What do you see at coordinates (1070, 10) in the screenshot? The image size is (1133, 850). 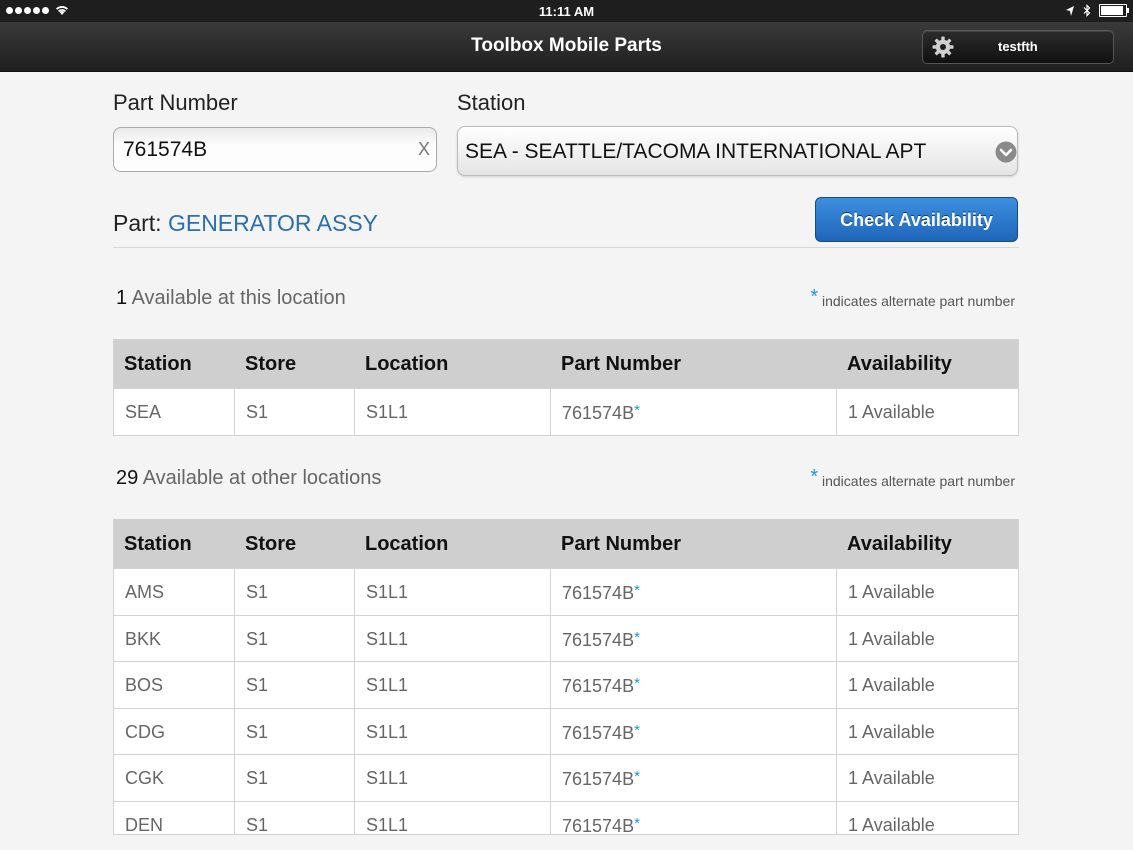 I see `location-arrow-icon` at bounding box center [1070, 10].